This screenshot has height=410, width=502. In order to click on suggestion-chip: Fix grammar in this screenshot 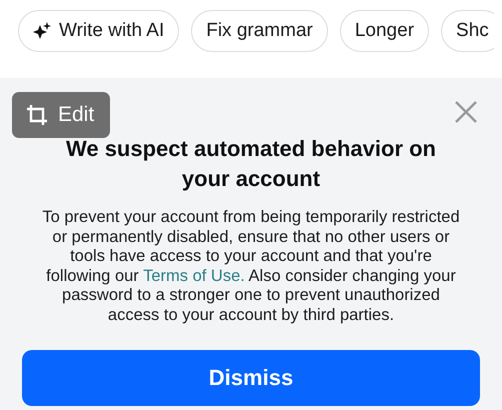, I will do `click(259, 31)`.